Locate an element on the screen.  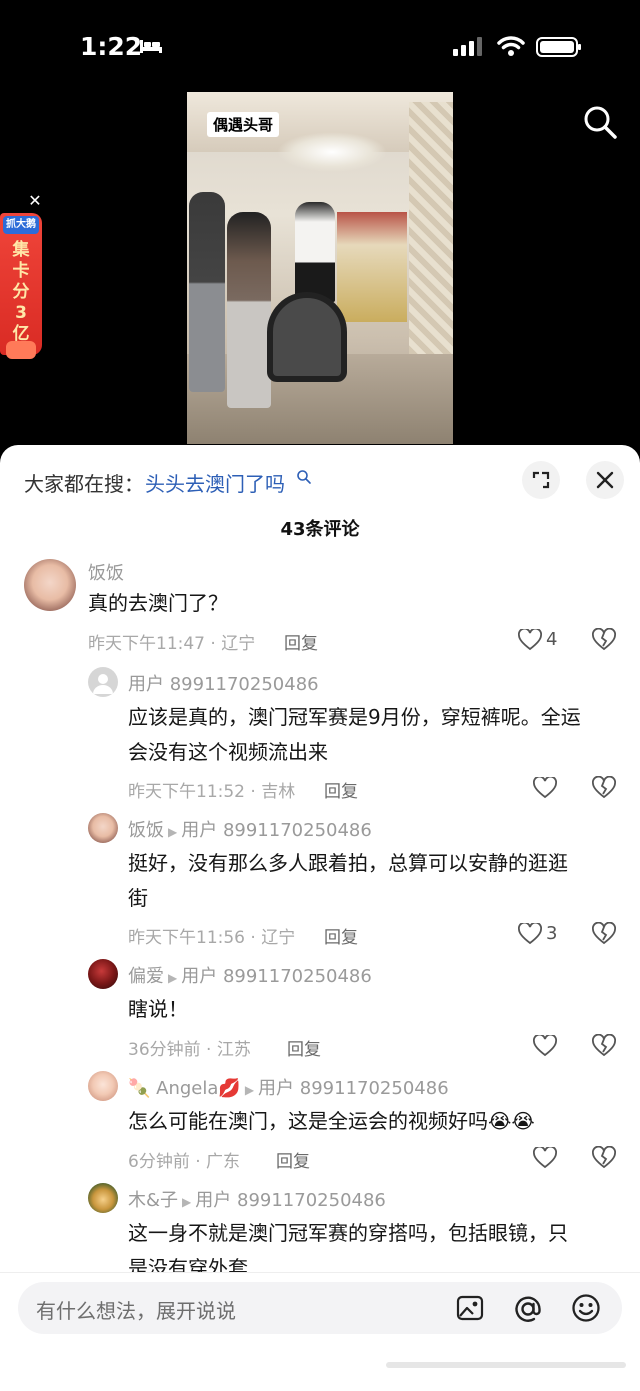
close-icon is located at coordinates (605, 480).